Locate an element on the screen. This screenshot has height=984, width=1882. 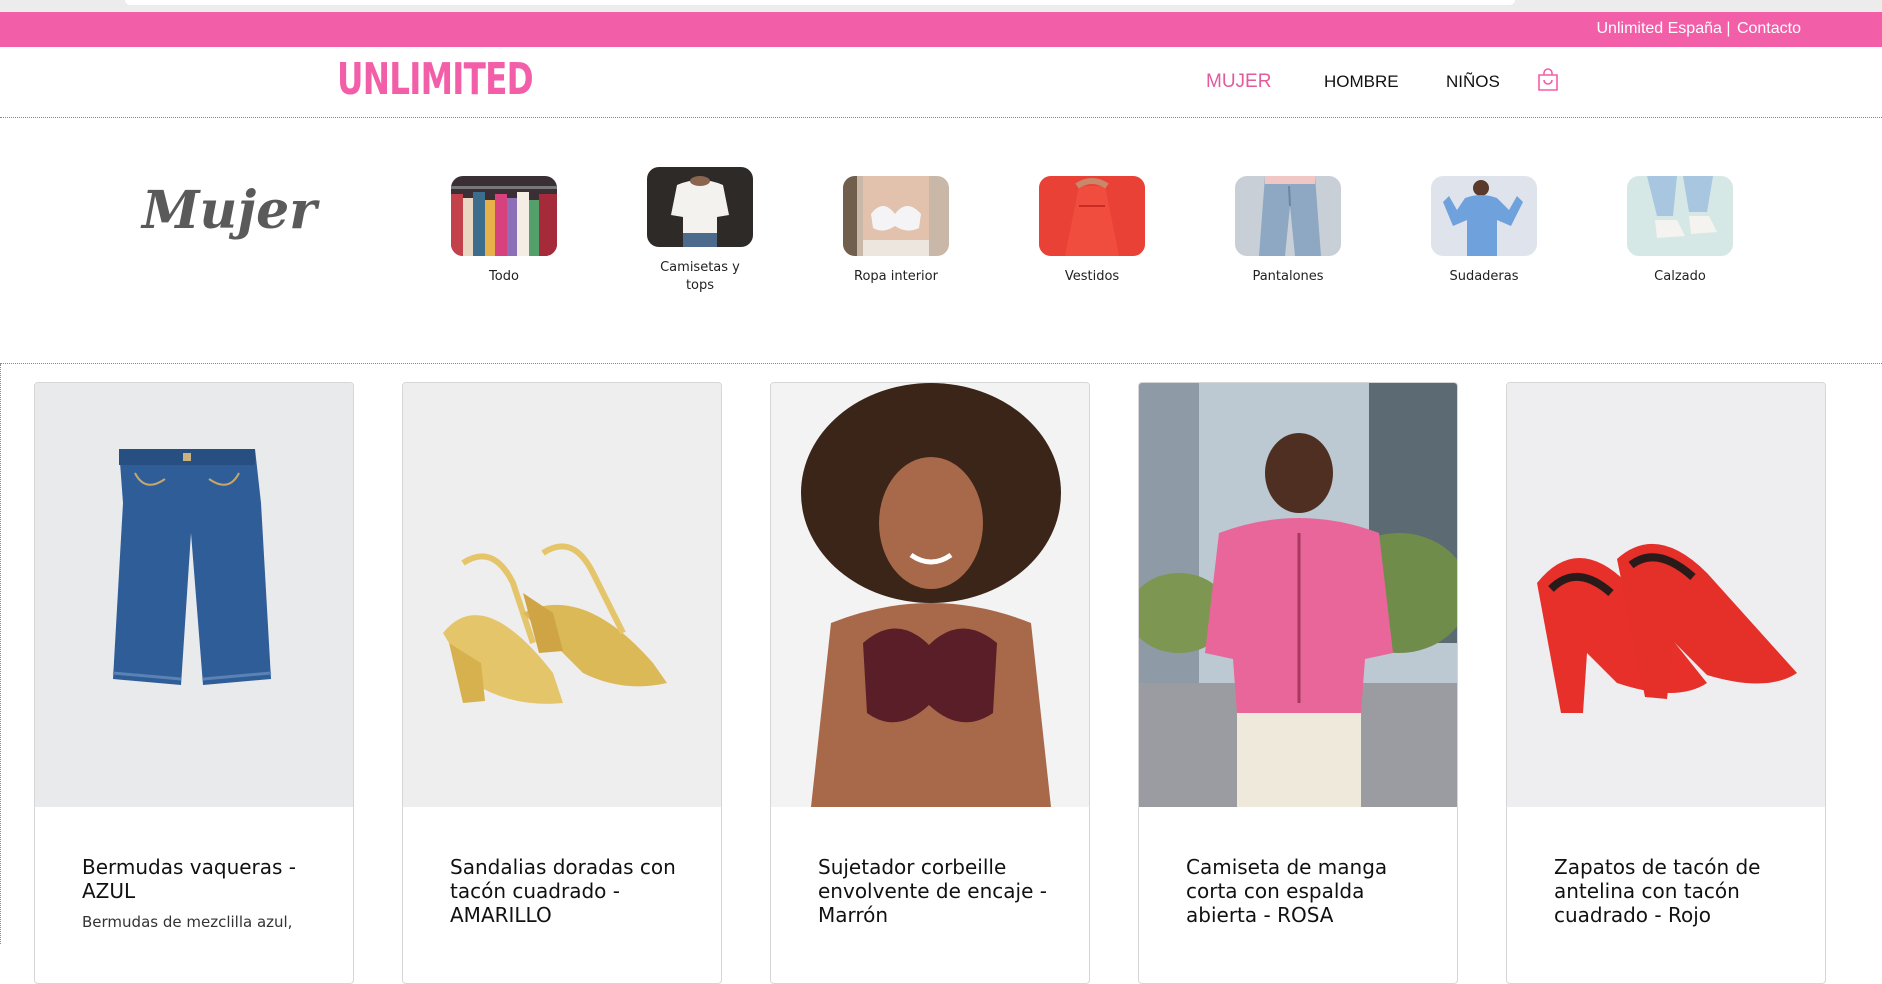
category-label: Todo is located at coordinates (504, 276).